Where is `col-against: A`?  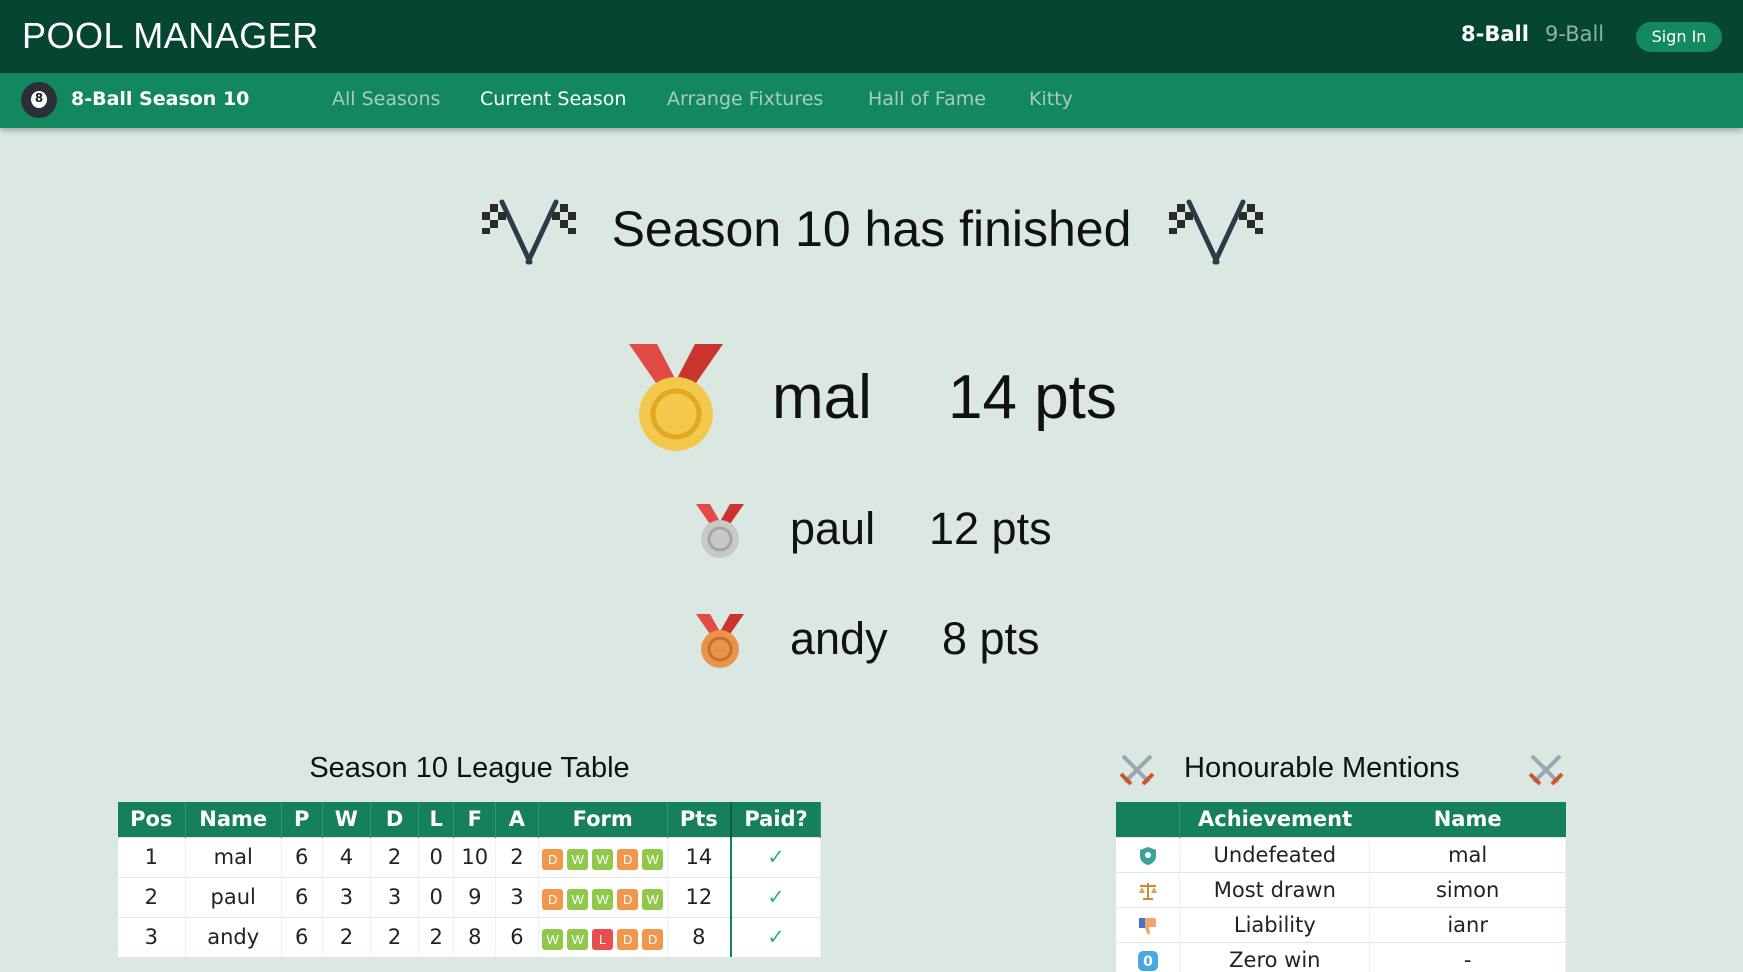 col-against: A is located at coordinates (517, 819).